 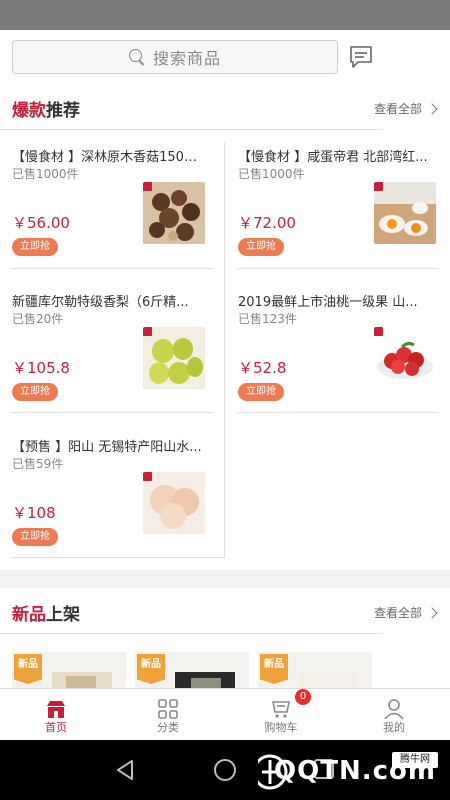 What do you see at coordinates (168, 709) in the screenshot?
I see `grid-icon` at bounding box center [168, 709].